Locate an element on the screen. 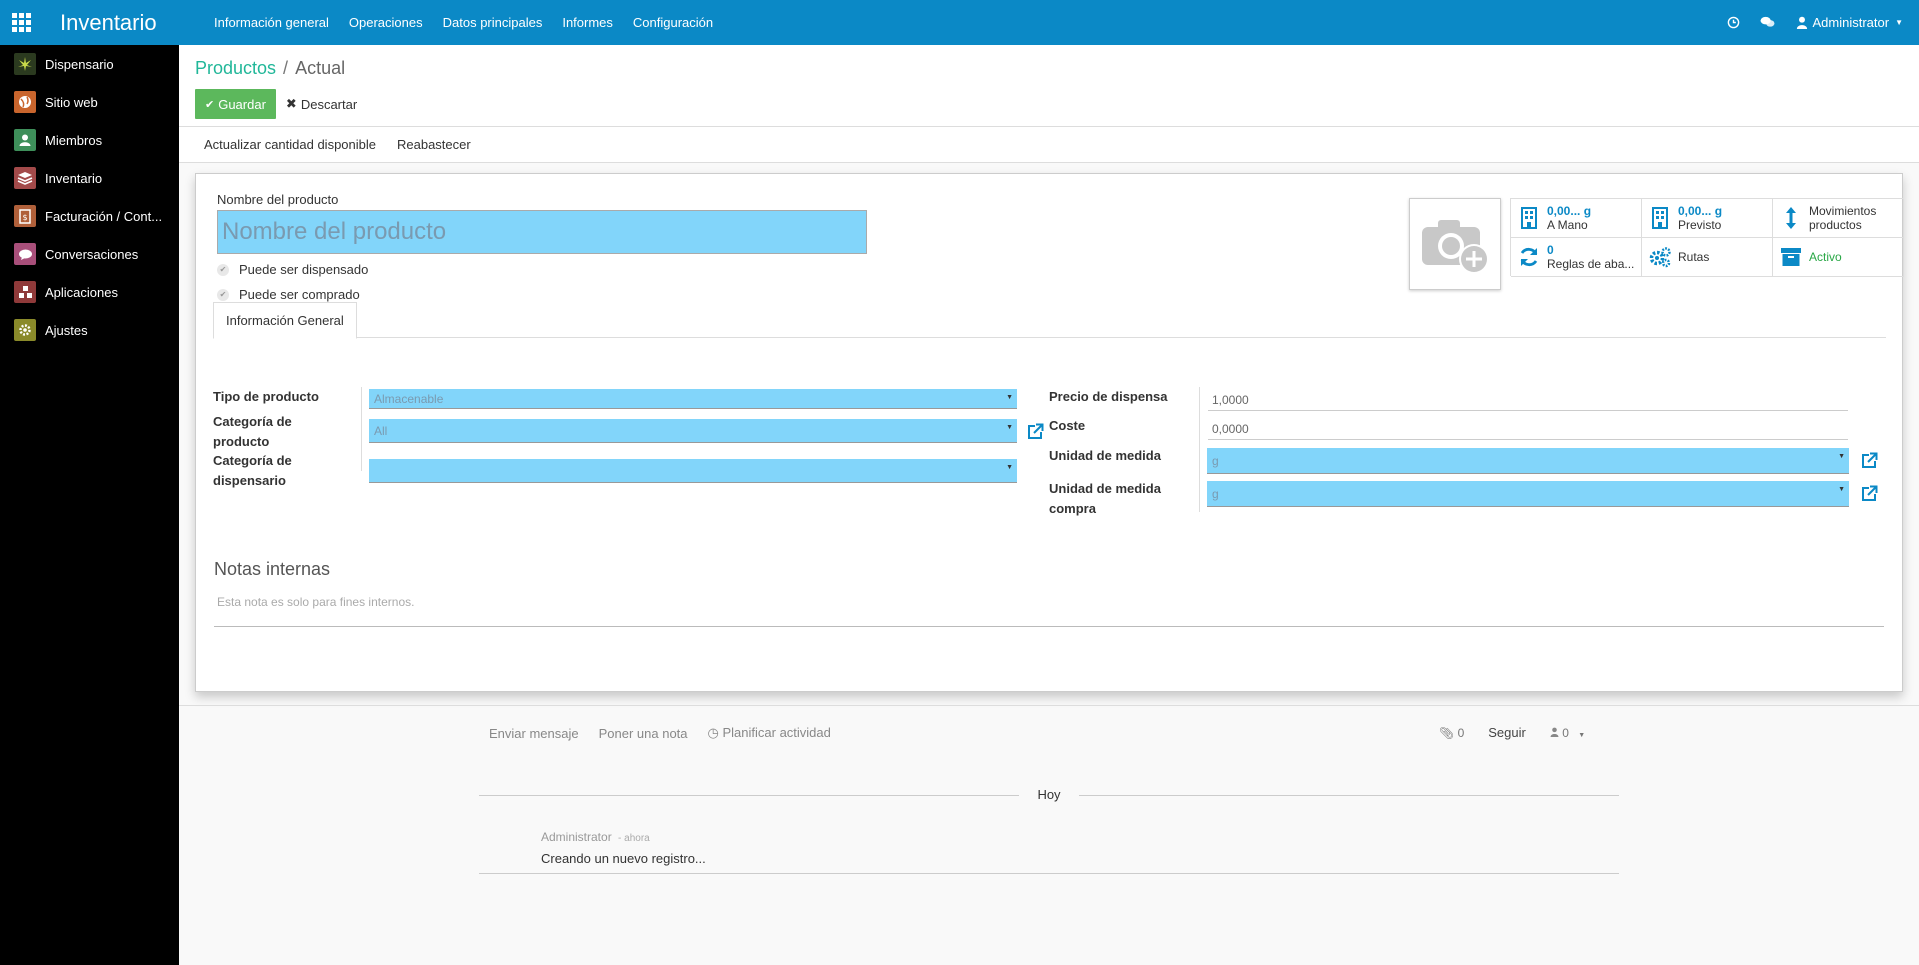  on-hand-label: A Mano is located at coordinates (1567, 225).